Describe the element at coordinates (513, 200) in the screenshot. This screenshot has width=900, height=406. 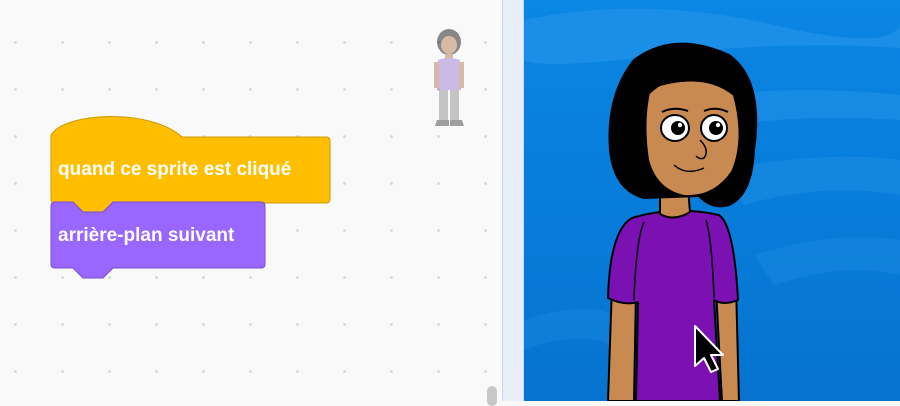
I see `panel-divider` at that location.